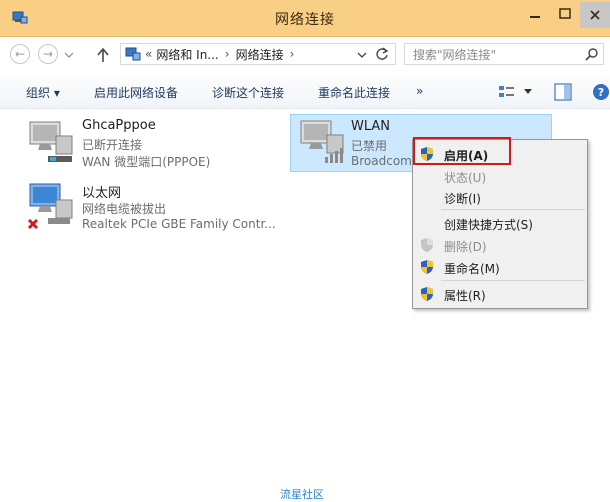 This screenshot has height=502, width=610. What do you see at coordinates (146, 162) in the screenshot?
I see `connection-device: WAN 微型端口(PPPOE)` at bounding box center [146, 162].